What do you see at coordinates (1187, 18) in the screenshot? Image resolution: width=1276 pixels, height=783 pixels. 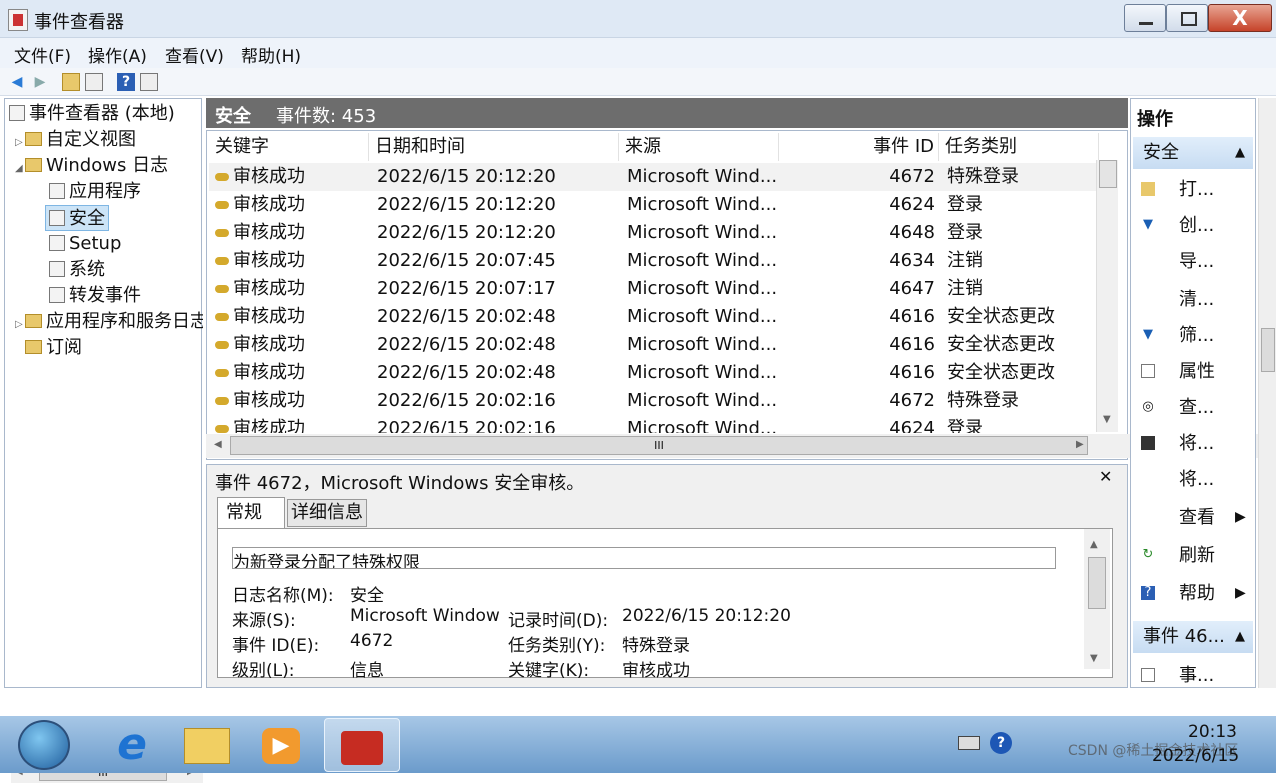 I see `restore-button` at bounding box center [1187, 18].